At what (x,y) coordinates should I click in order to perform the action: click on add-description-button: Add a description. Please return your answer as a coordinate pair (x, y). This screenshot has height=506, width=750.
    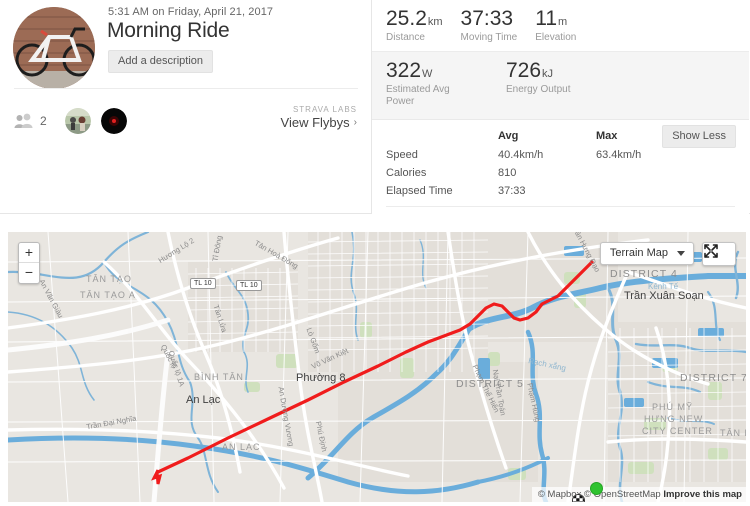
    Looking at the image, I should click on (160, 61).